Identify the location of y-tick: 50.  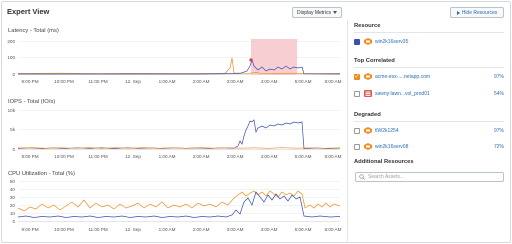
(13, 181).